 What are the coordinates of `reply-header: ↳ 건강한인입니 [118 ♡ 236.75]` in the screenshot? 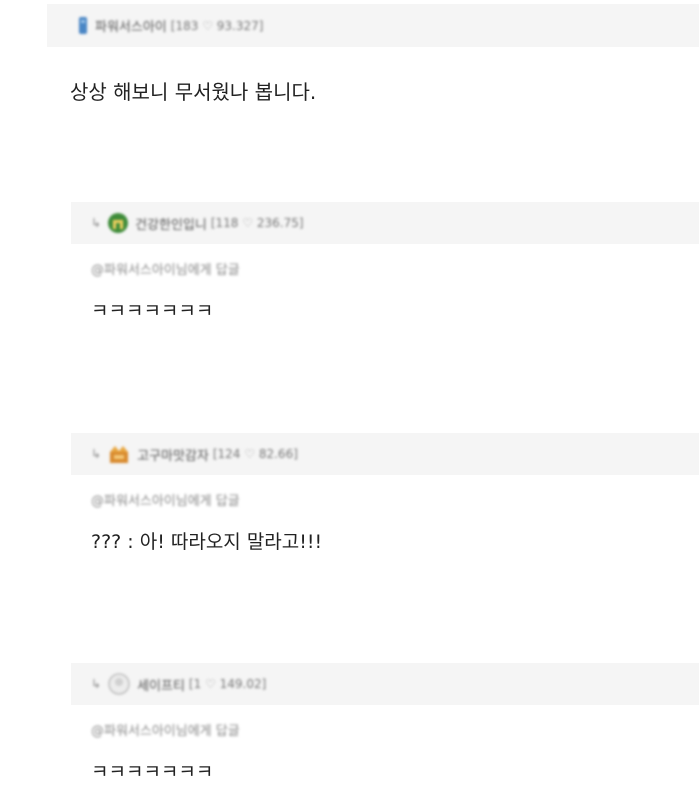 It's located at (385, 223).